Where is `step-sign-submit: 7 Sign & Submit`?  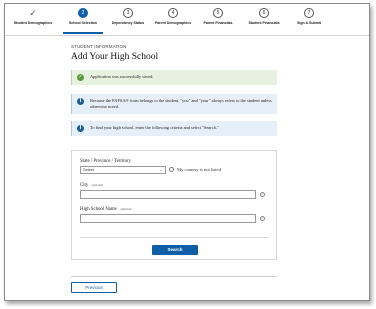
step-sign-submit: 7 Sign & Submit is located at coordinates (309, 16).